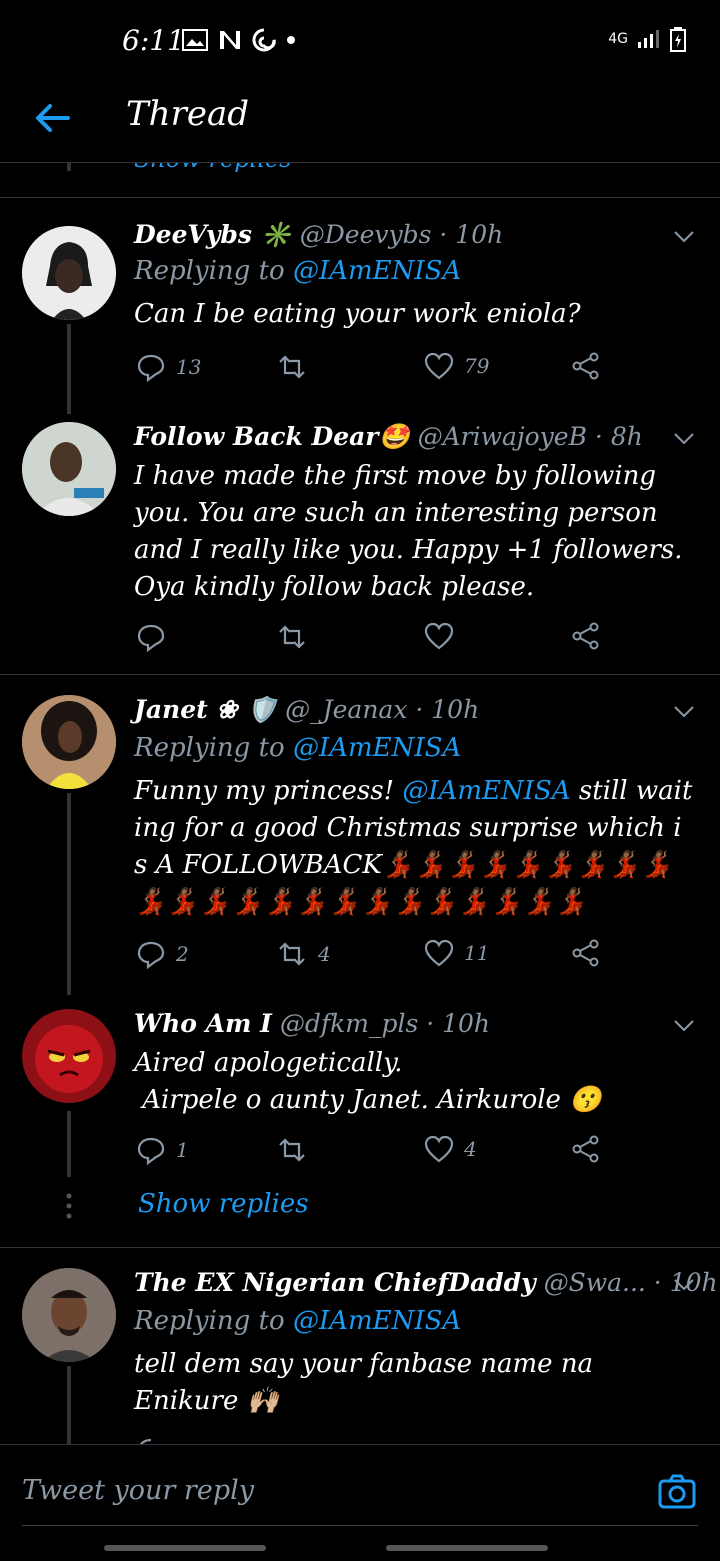  I want to click on system-nav-bar, so click(326, 1548).